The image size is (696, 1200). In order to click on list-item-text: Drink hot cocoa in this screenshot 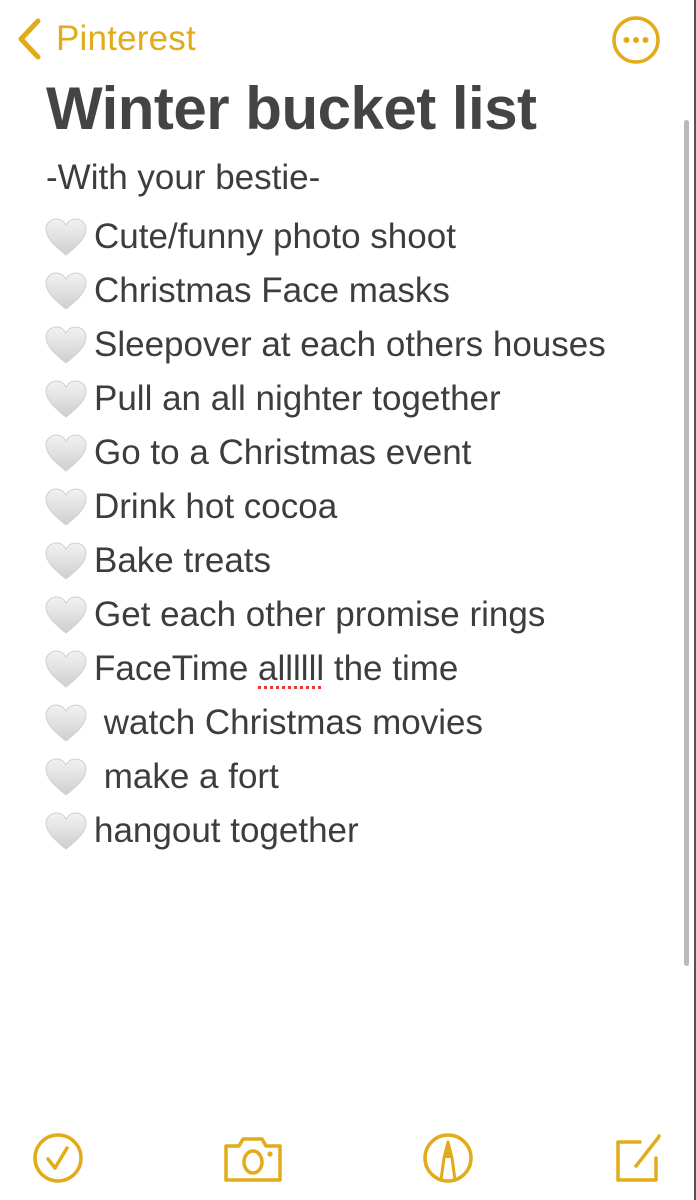, I will do `click(216, 506)`.